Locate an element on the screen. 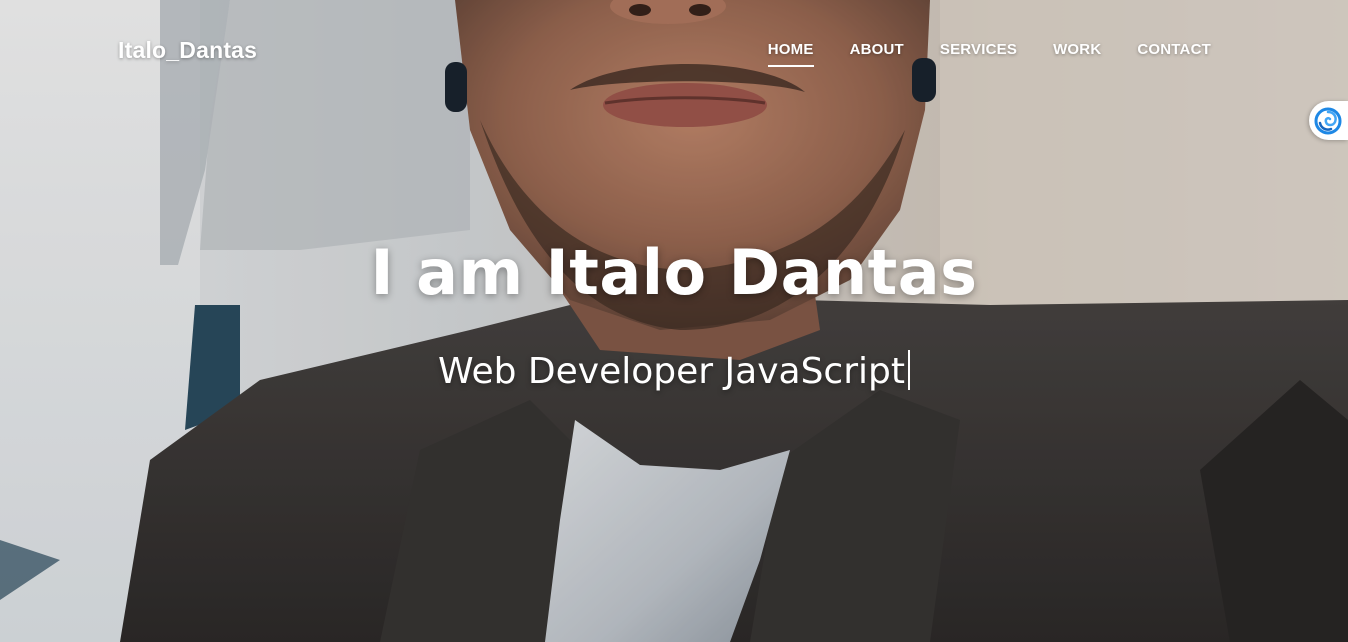 The height and width of the screenshot is (642, 1348). browser-extension-button is located at coordinates (1328, 120).